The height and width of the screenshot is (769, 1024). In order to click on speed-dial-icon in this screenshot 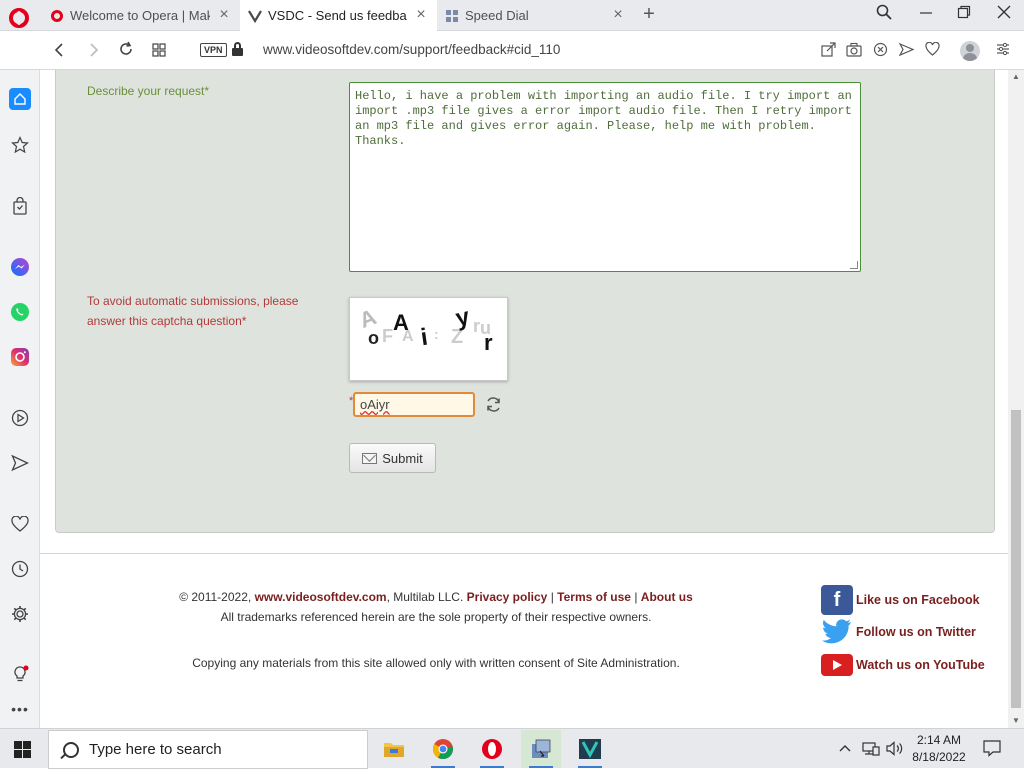, I will do `click(452, 16)`.